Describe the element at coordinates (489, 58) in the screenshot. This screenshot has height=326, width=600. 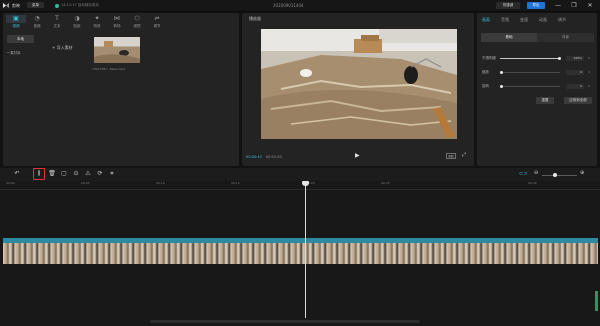
I see `opacity-label: 不透明度` at that location.